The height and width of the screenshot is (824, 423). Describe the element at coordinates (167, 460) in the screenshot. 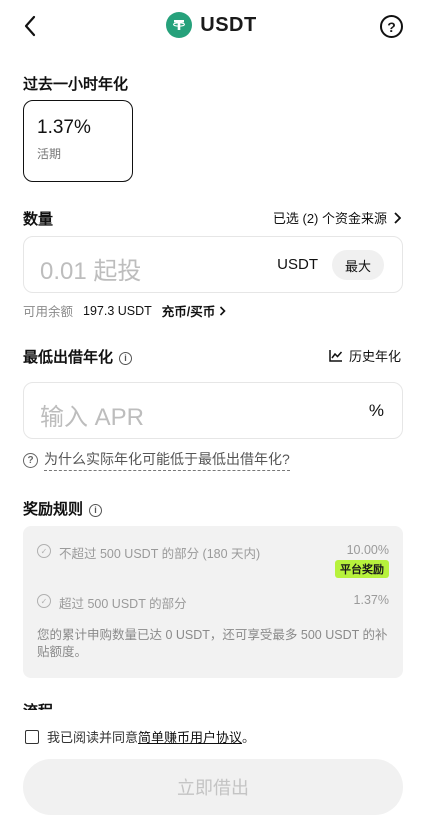

I see `why-apr-text: 为什么实际年化可能低于最低出借年化?` at that location.